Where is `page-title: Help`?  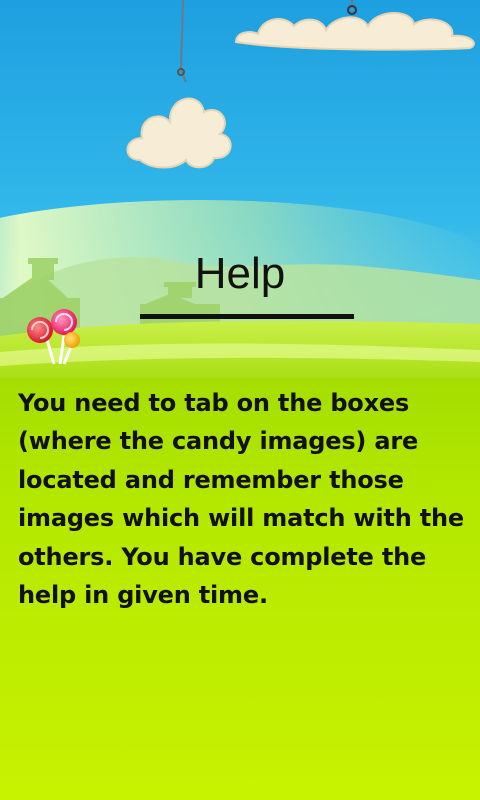
page-title: Help is located at coordinates (240, 273).